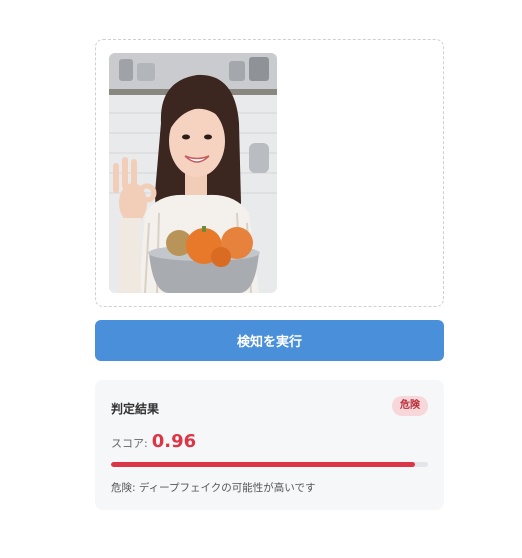  I want to click on score-value: 0.96, so click(174, 441).